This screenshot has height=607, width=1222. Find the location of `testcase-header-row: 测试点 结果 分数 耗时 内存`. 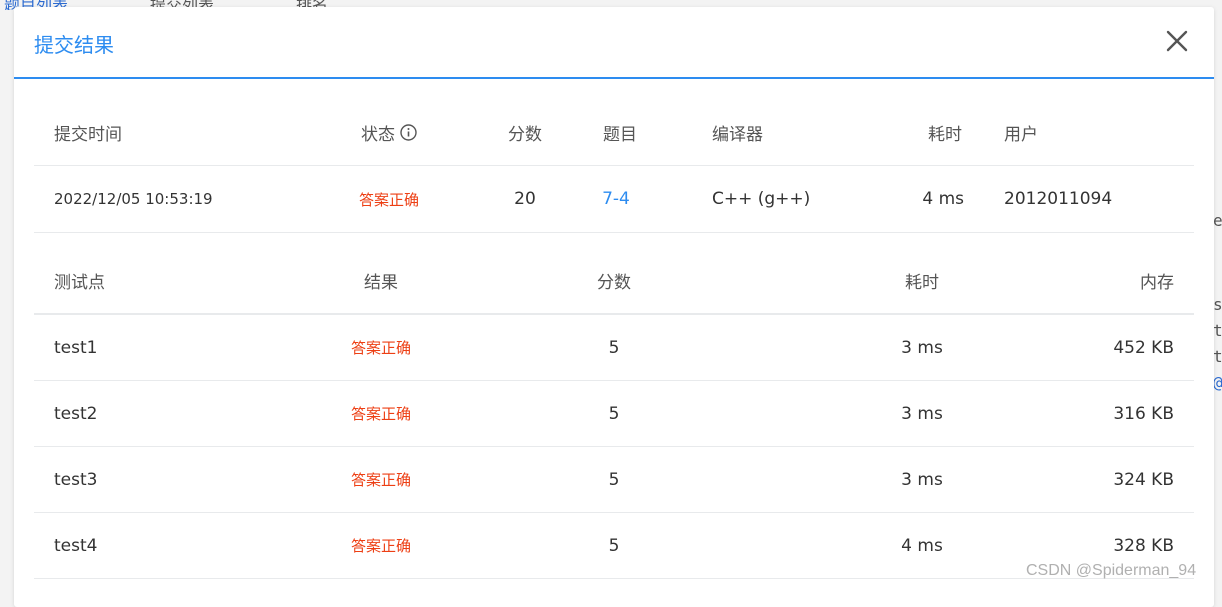

testcase-header-row: 测试点 结果 分数 耗时 内存 is located at coordinates (614, 281).